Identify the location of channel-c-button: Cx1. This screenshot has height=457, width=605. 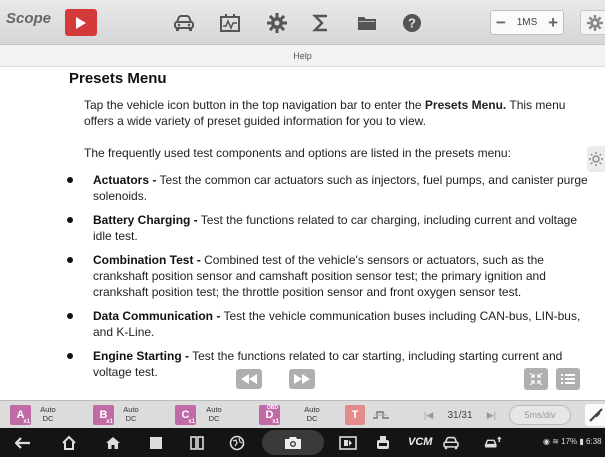
(185, 415).